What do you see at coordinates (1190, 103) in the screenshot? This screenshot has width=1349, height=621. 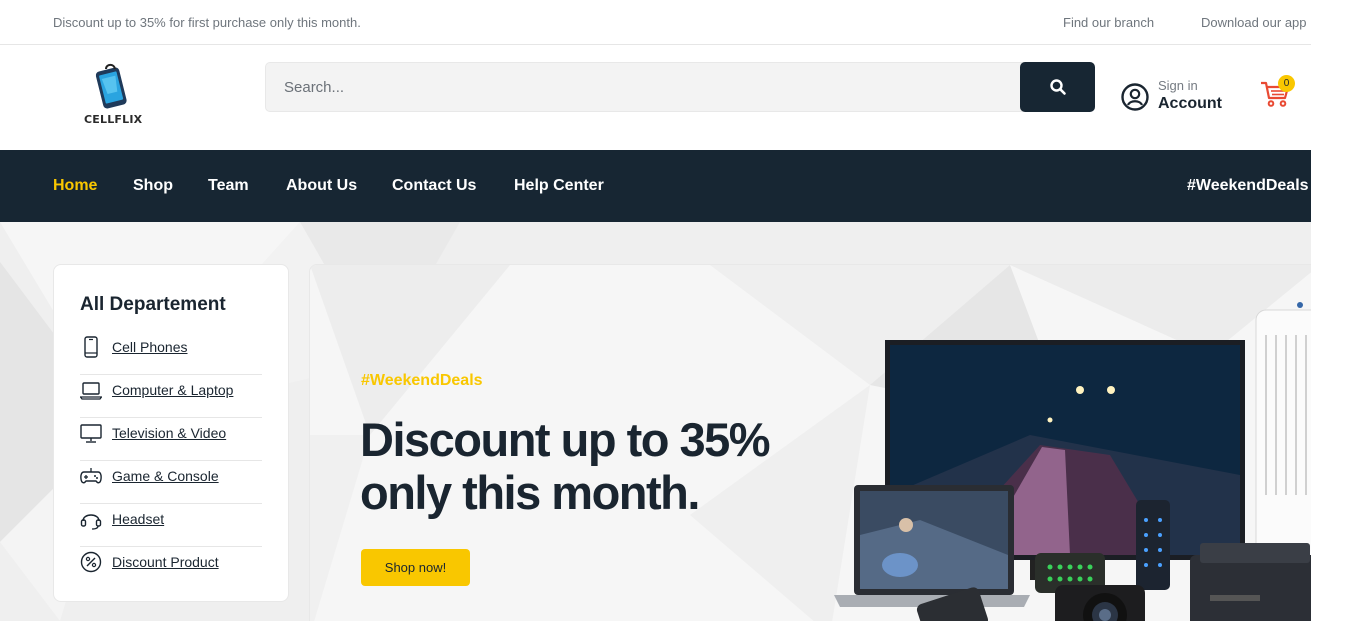 I see `account-label: Account` at bounding box center [1190, 103].